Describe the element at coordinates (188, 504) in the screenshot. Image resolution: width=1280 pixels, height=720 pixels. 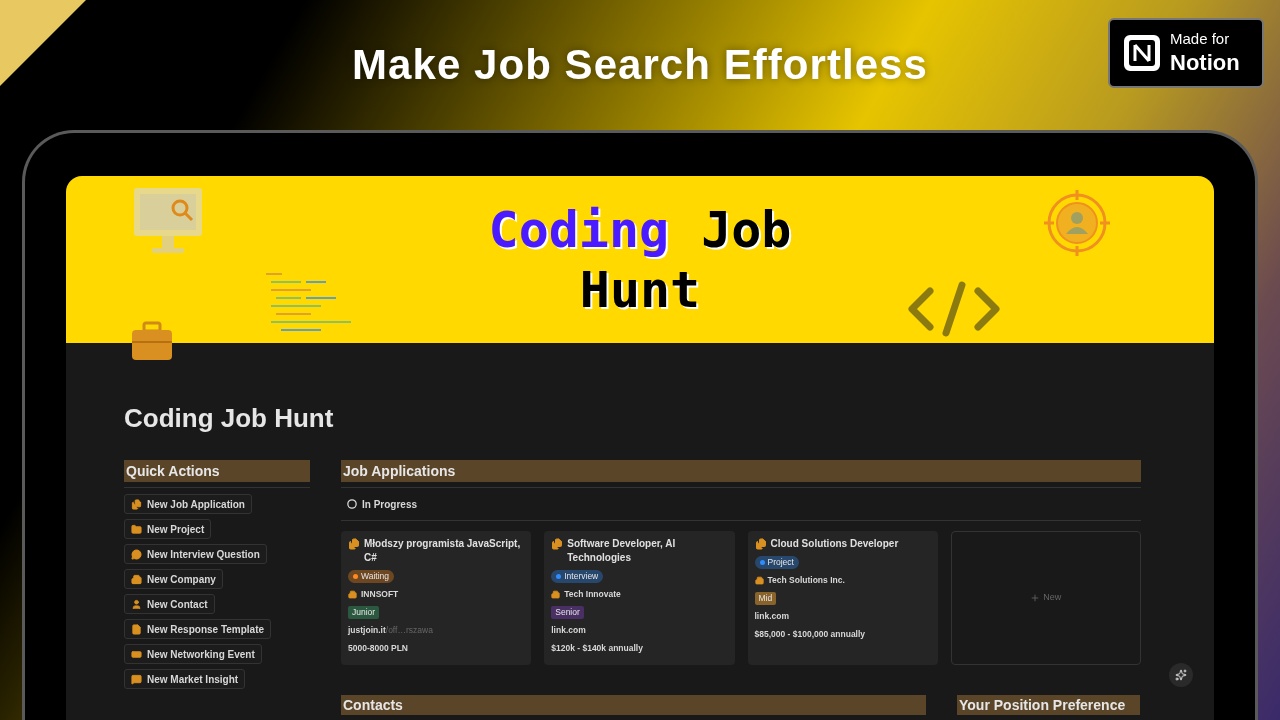
I see `quick-action-button: New Job Application` at that location.